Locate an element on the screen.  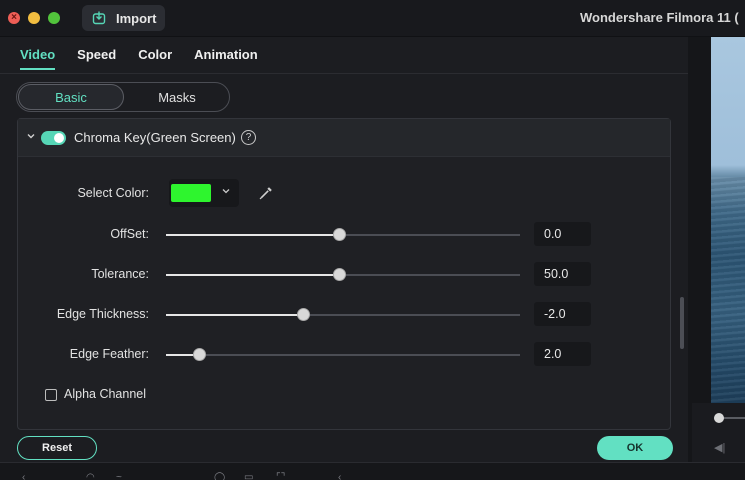
tolerance-value-field: 50.0 is located at coordinates (562, 274).